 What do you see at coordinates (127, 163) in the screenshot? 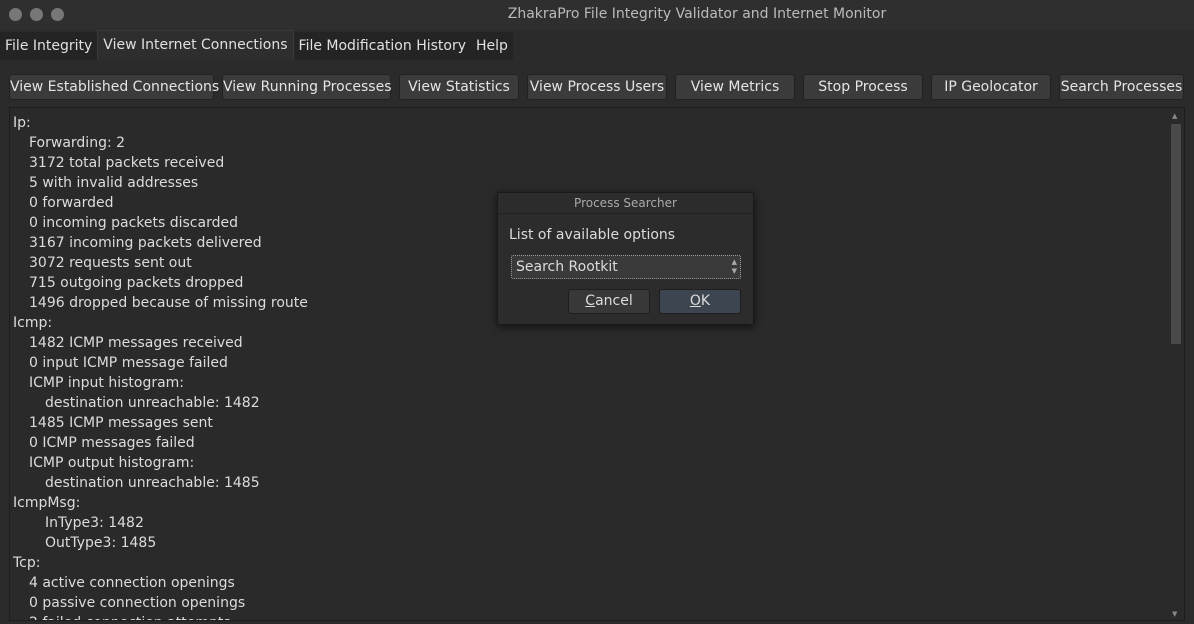
I see `output-line: 3172 total packets received` at bounding box center [127, 163].